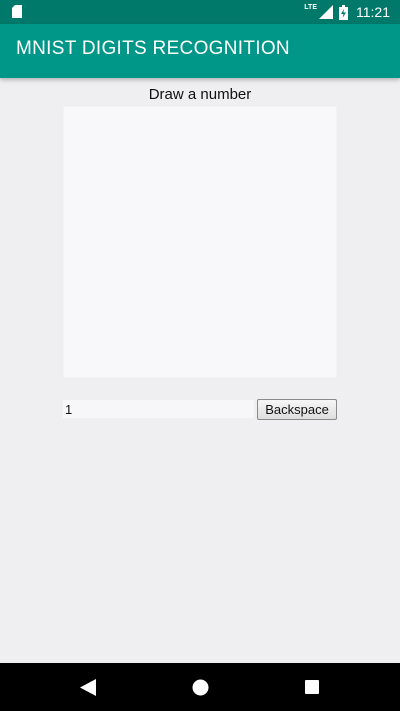 This screenshot has width=400, height=711. Describe the element at coordinates (297, 409) in the screenshot. I see `backspace-button: Backspace` at that location.